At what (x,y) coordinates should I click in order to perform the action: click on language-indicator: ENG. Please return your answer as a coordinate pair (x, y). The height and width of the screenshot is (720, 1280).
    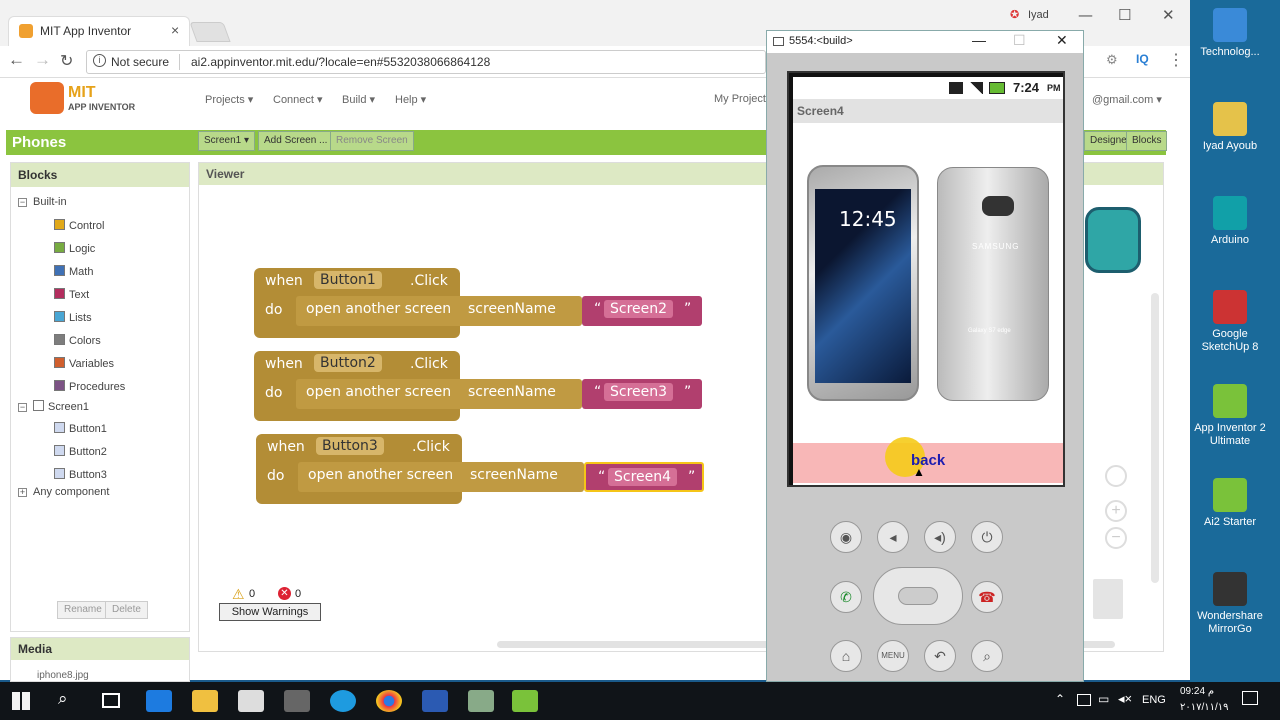
    Looking at the image, I should click on (1154, 700).